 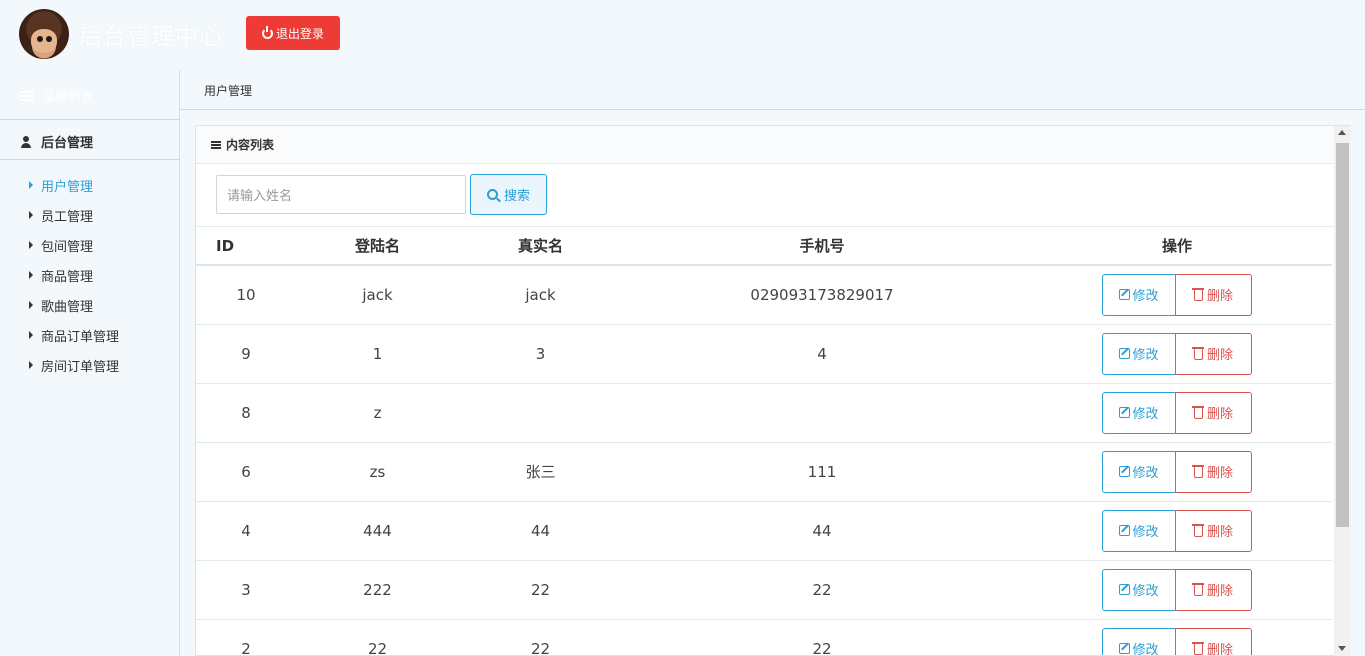 I want to click on cell-id: 2, so click(x=246, y=637).